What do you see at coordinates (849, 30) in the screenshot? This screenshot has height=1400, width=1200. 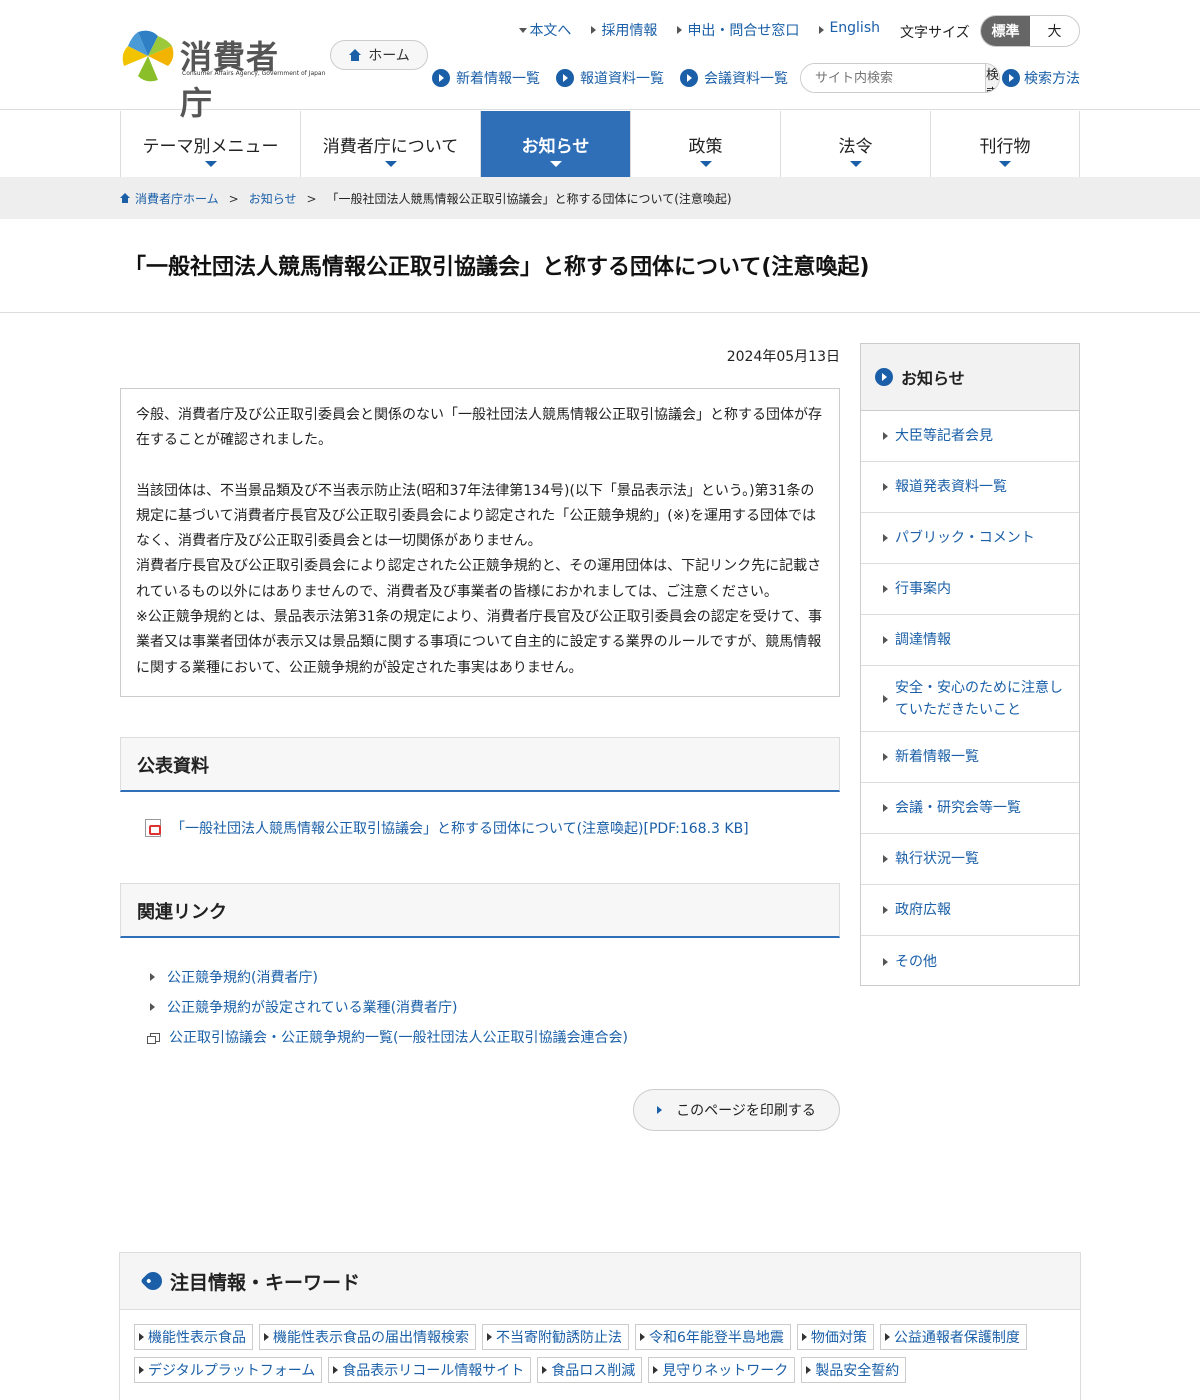 I see `english-link: English` at bounding box center [849, 30].